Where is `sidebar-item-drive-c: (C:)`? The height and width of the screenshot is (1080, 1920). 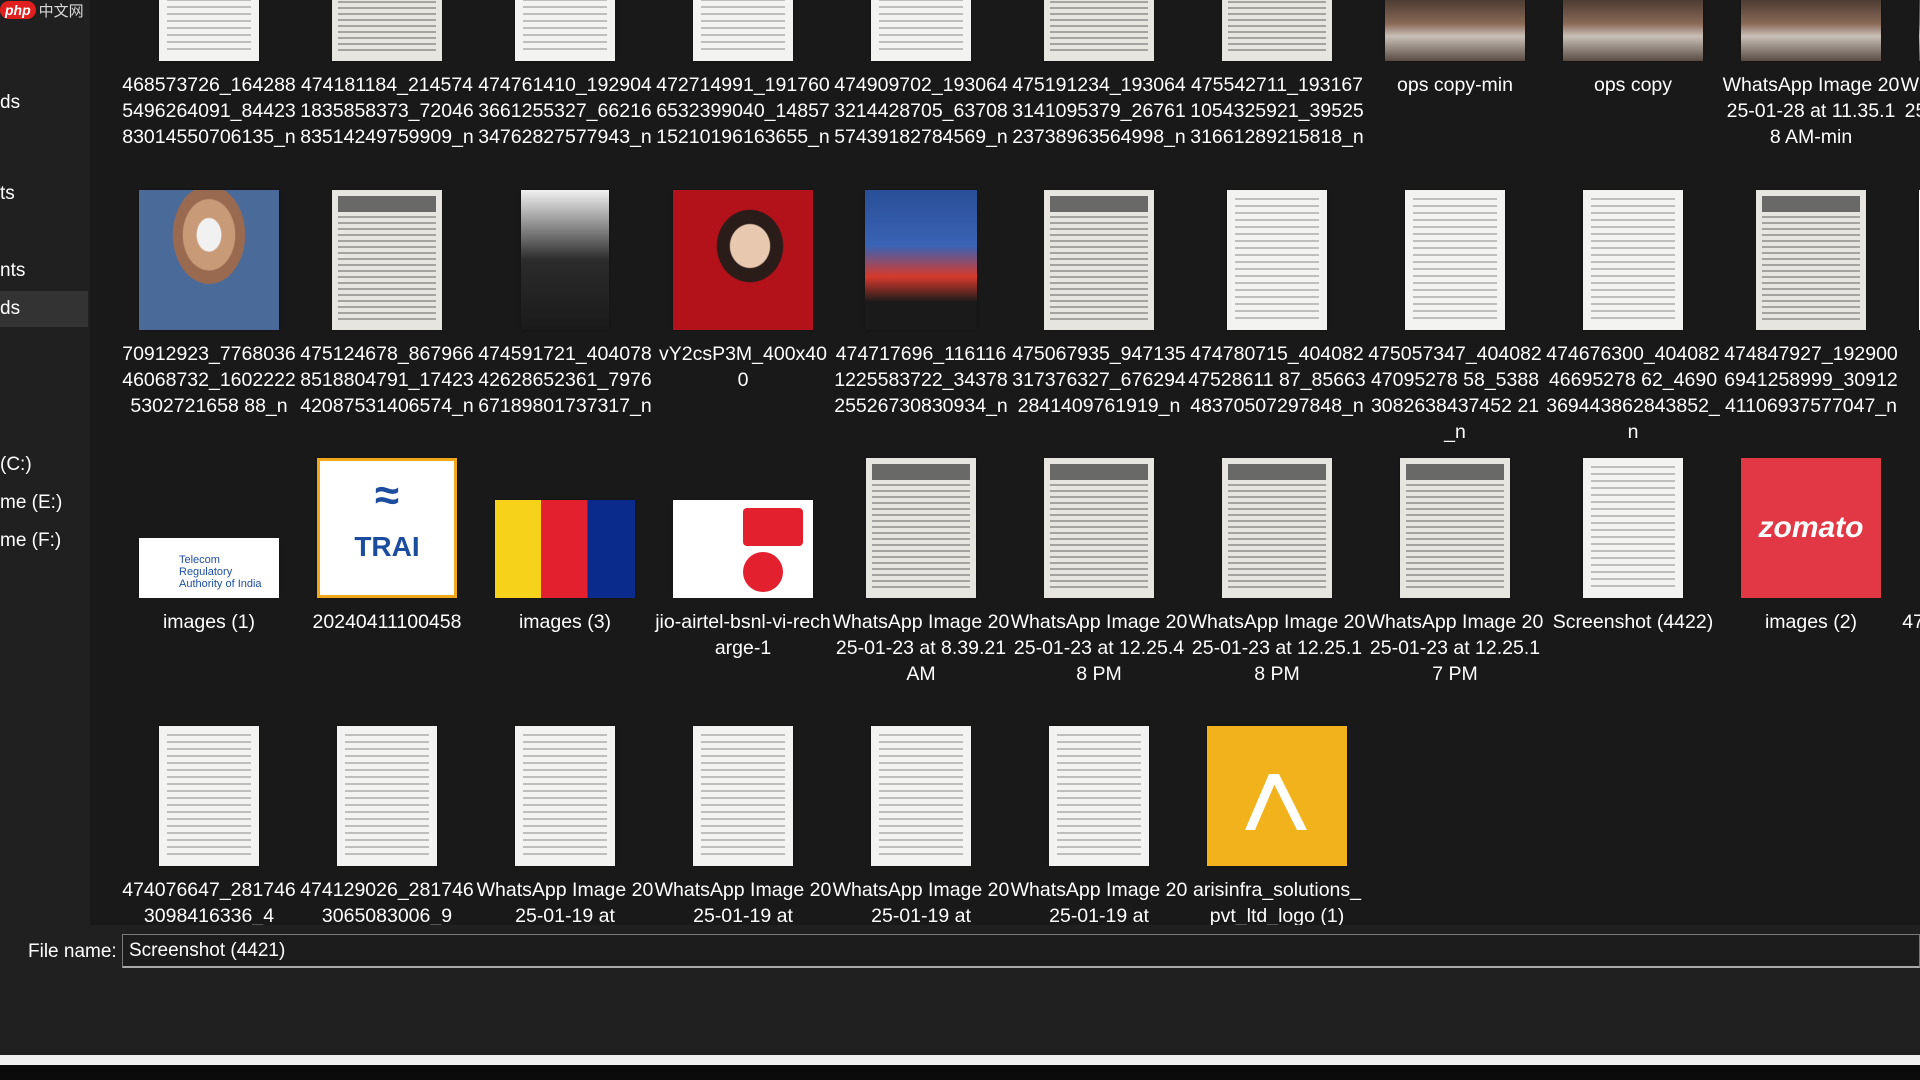 sidebar-item-drive-c: (C:) is located at coordinates (44, 465).